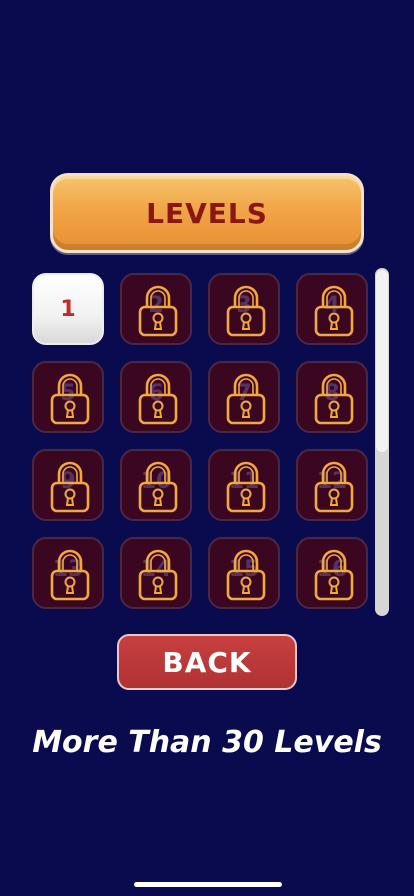 The height and width of the screenshot is (896, 414). I want to click on level-tile: 14, so click(156, 573).